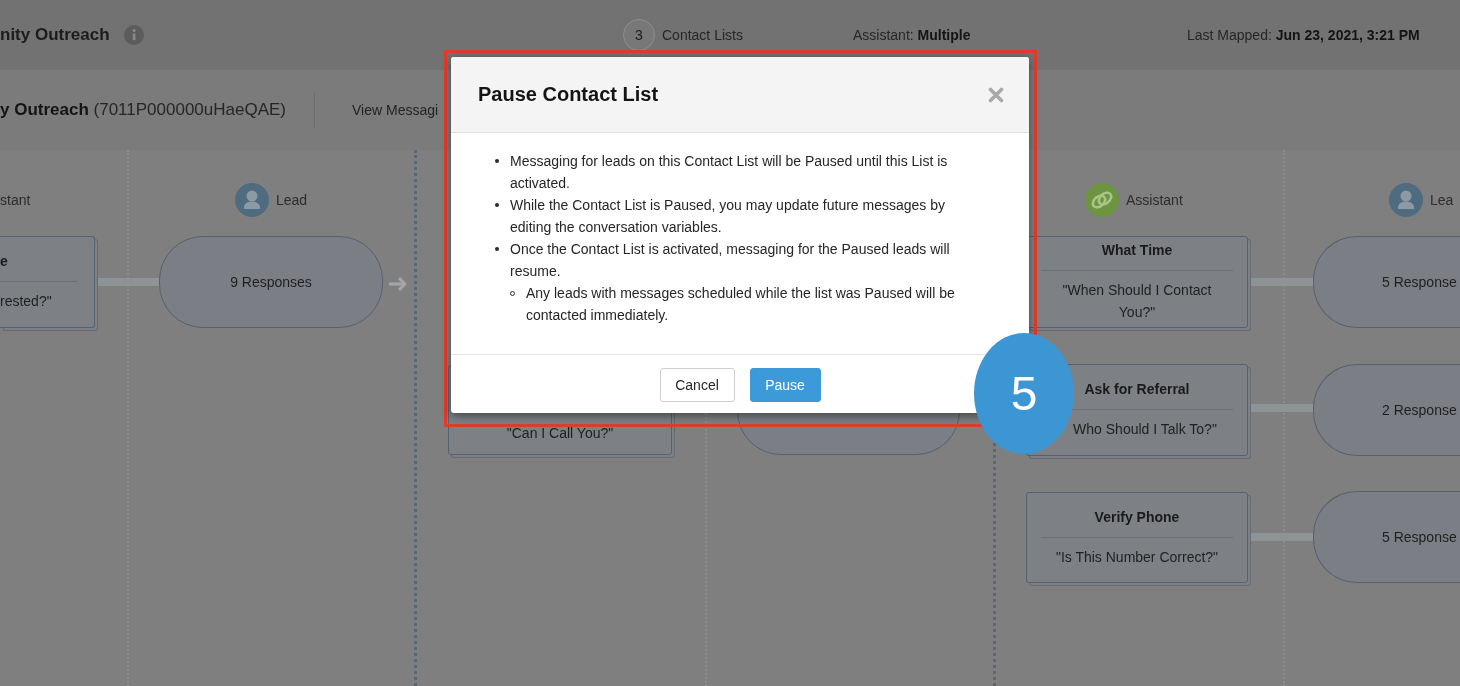 The height and width of the screenshot is (686, 1460). Describe the element at coordinates (729, 172) in the screenshot. I see `list-item-text: Messaging for leads on this Contact List will be Paused until this List is activated.` at that location.